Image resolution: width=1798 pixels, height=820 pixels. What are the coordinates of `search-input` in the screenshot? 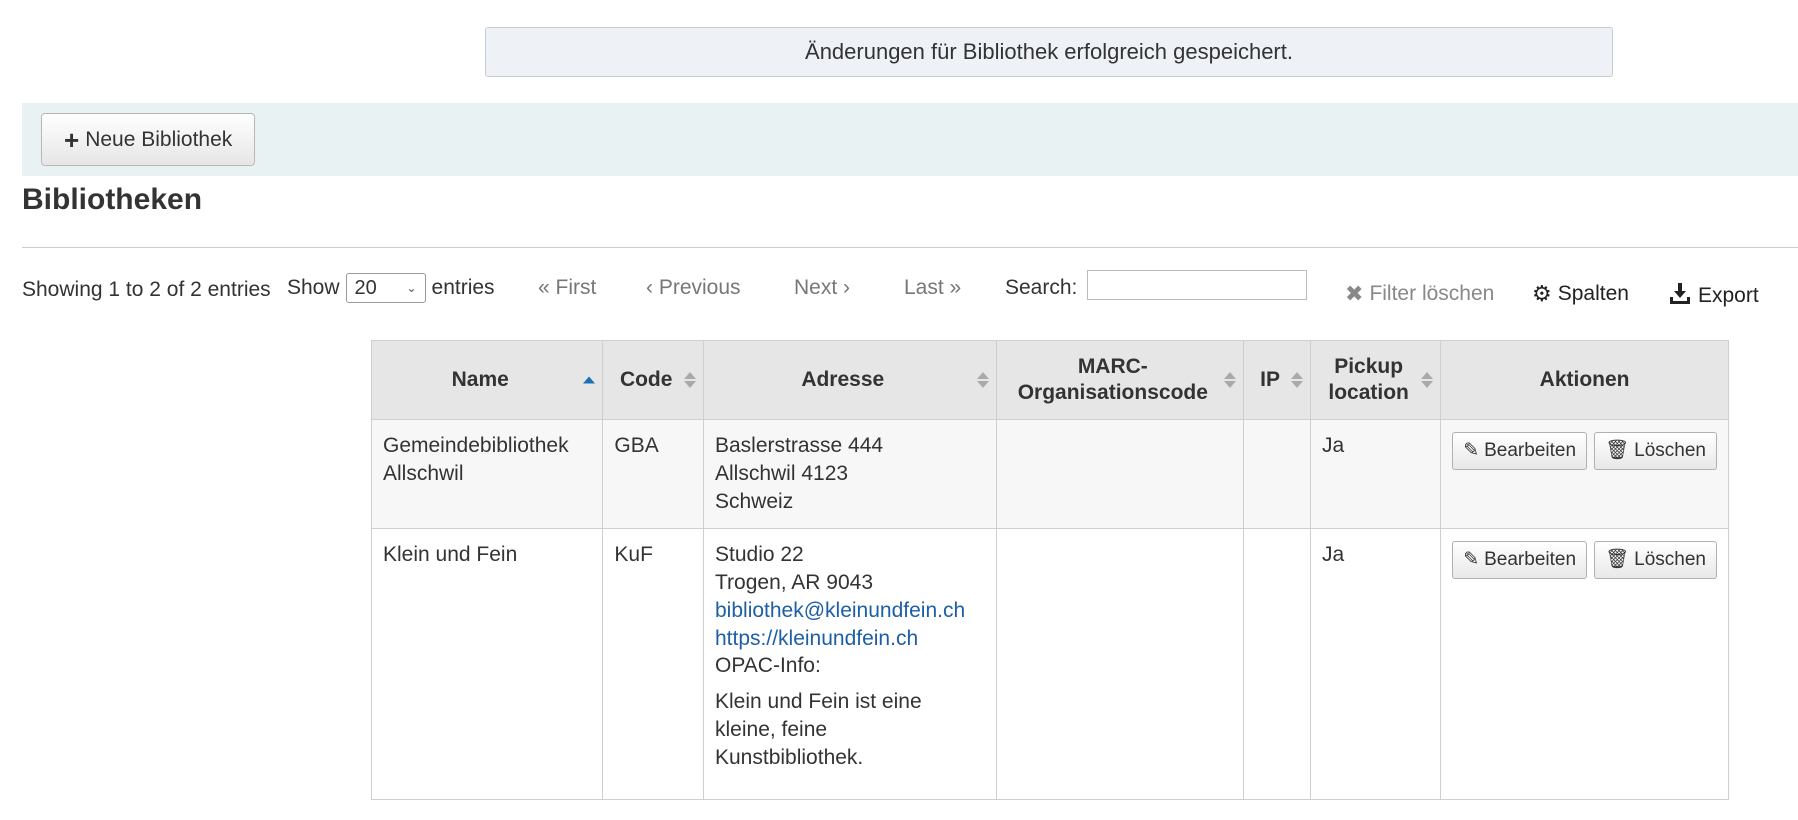 It's located at (1197, 285).